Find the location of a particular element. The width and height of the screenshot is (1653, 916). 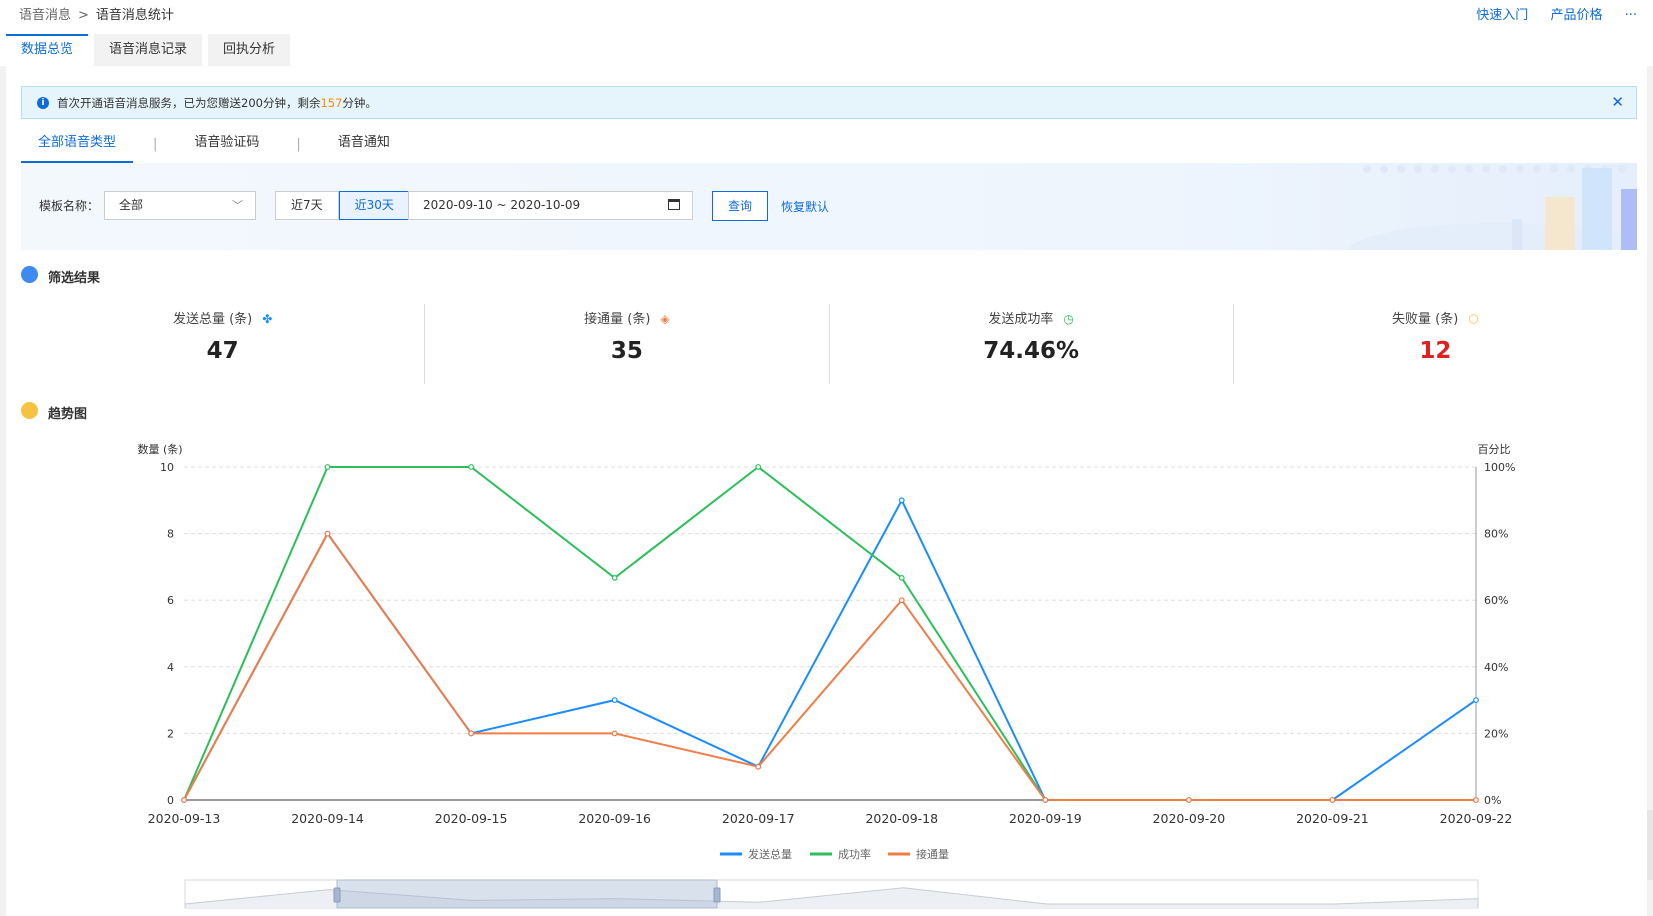

page-scrollbar is located at coordinates (1650, 845).